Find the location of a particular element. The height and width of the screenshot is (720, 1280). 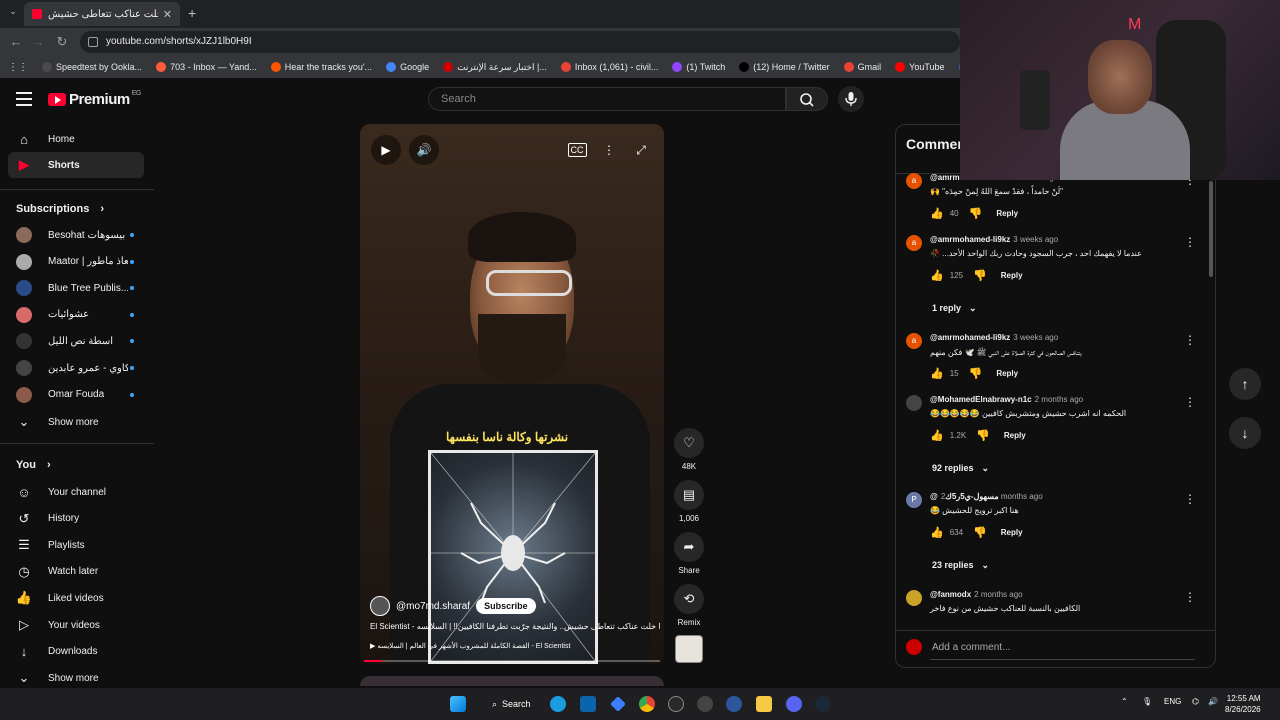

comments-scrollbar is located at coordinates (1211, 229).